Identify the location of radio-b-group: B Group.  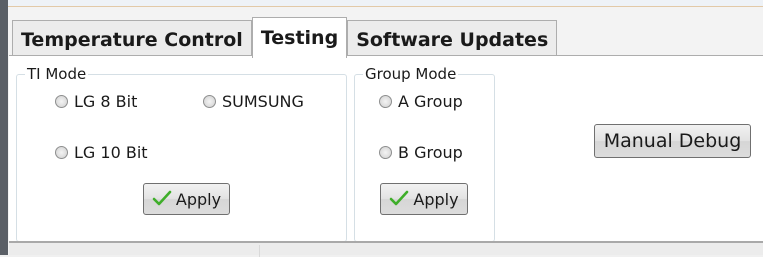
(421, 152).